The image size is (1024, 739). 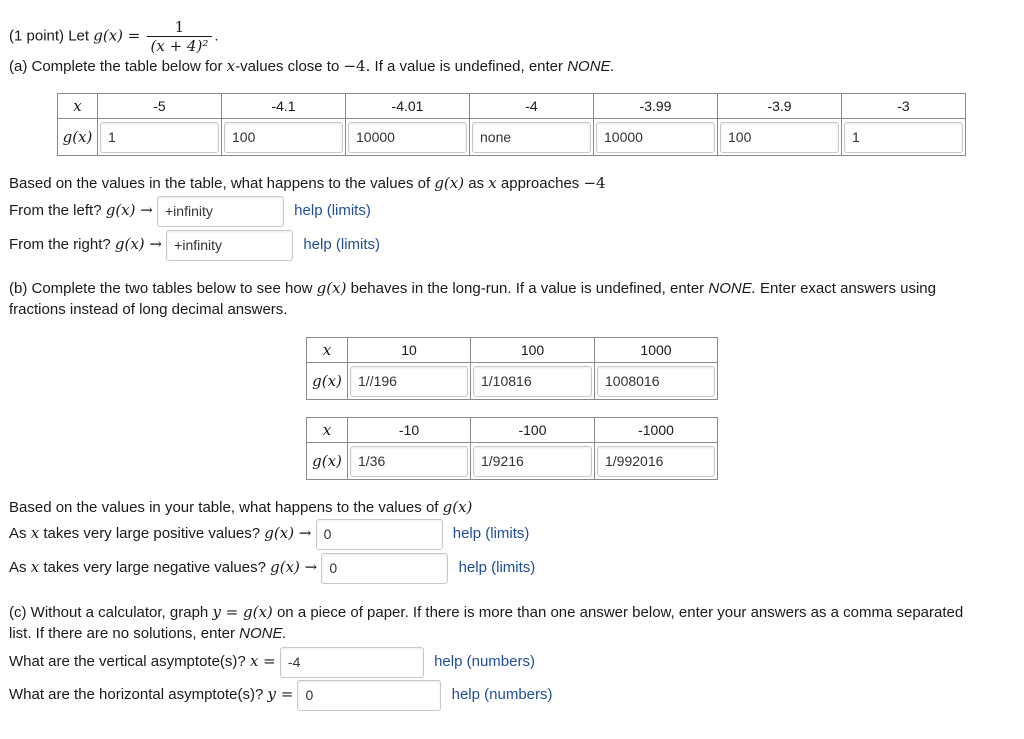 I want to click on points-label: (1 point), so click(x=37, y=36).